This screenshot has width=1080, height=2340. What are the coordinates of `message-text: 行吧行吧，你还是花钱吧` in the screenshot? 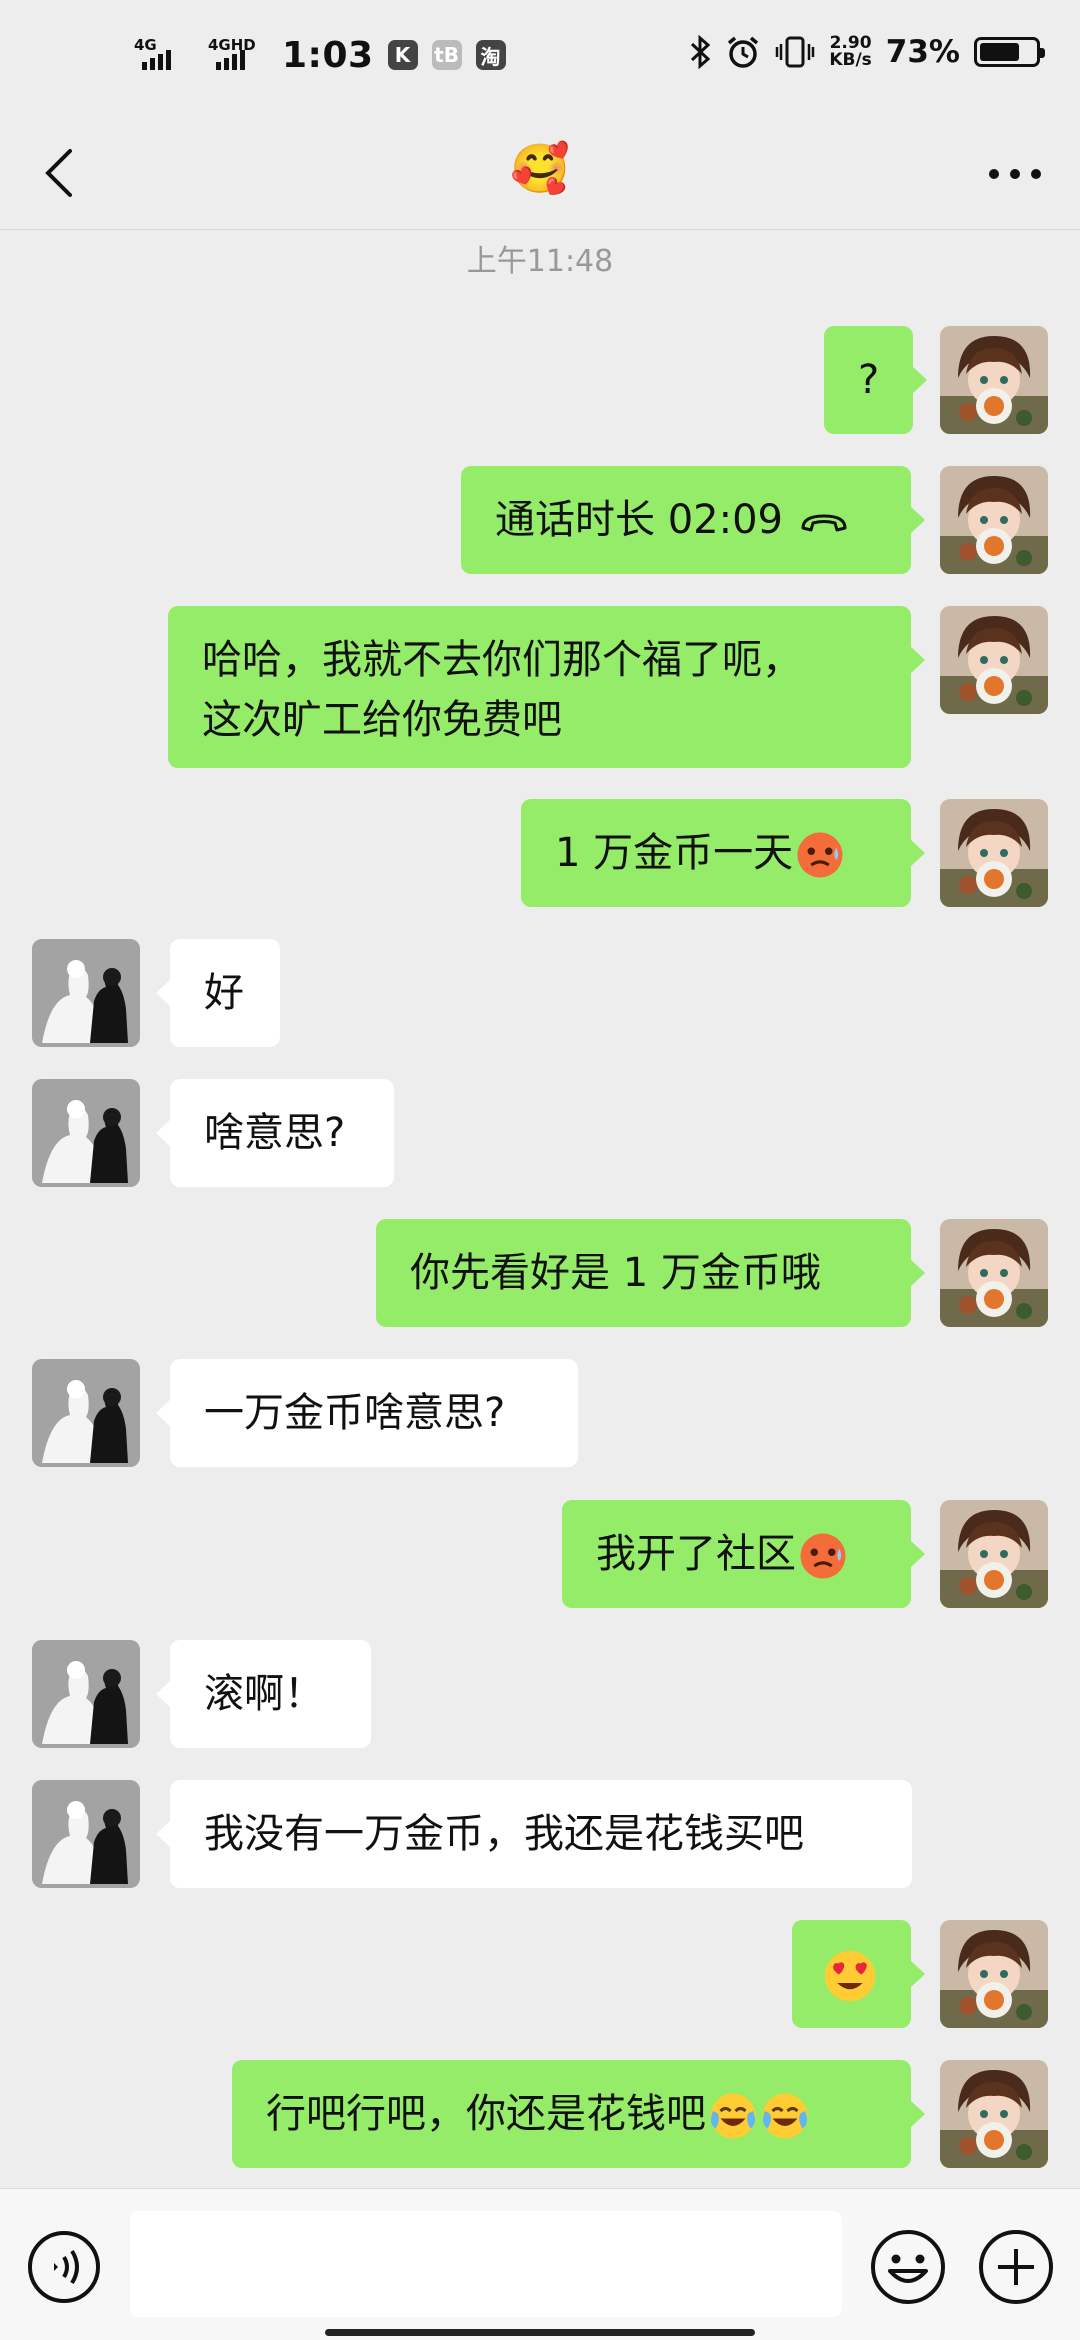 It's located at (486, 2114).